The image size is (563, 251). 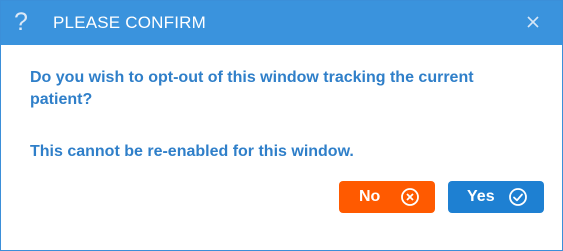 What do you see at coordinates (387, 197) in the screenshot?
I see `no-button: No` at bounding box center [387, 197].